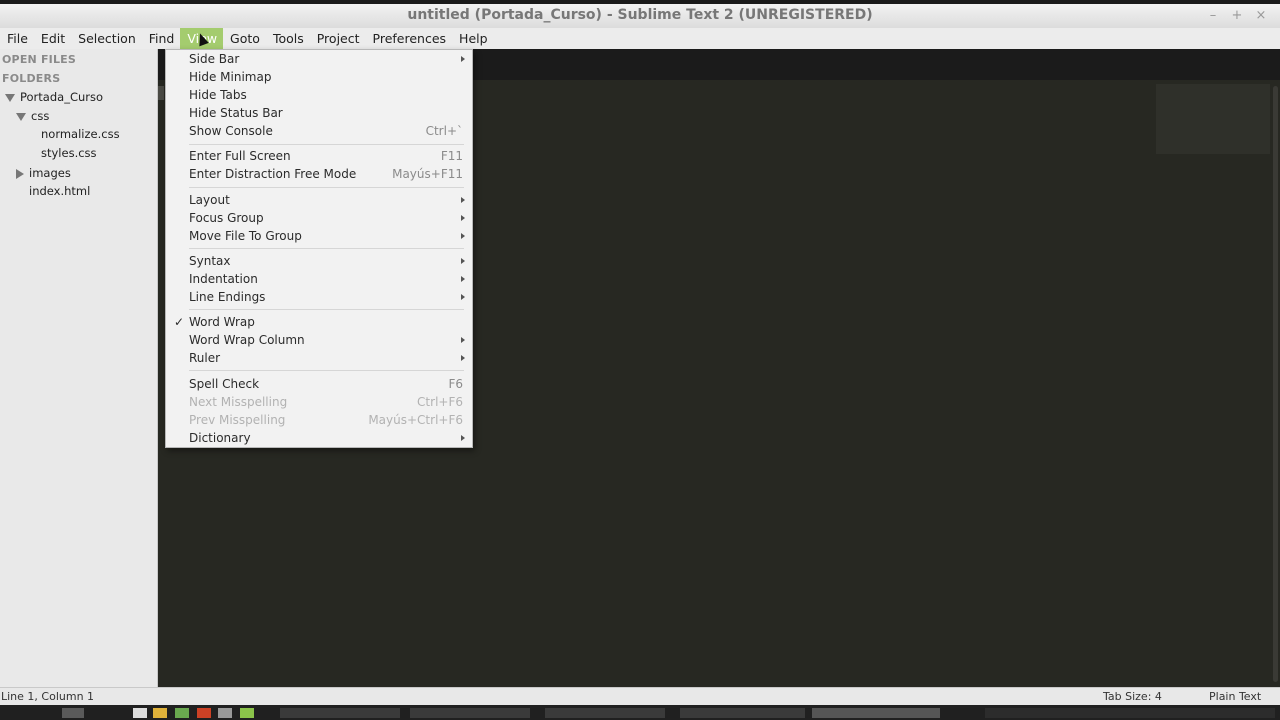 This screenshot has height=720, width=1280. Describe the element at coordinates (319, 174) in the screenshot. I see `menu-item-distraction-free: Enter Distraction Free Mode Mayús+F11` at that location.